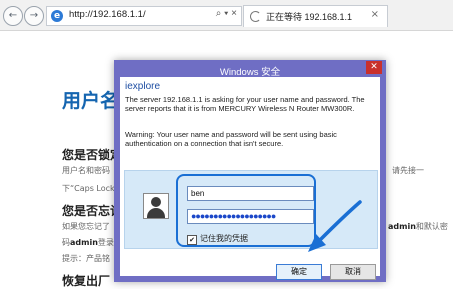 The width and height of the screenshot is (453, 289). I want to click on section-text: 提示：产品铭, so click(86, 258).